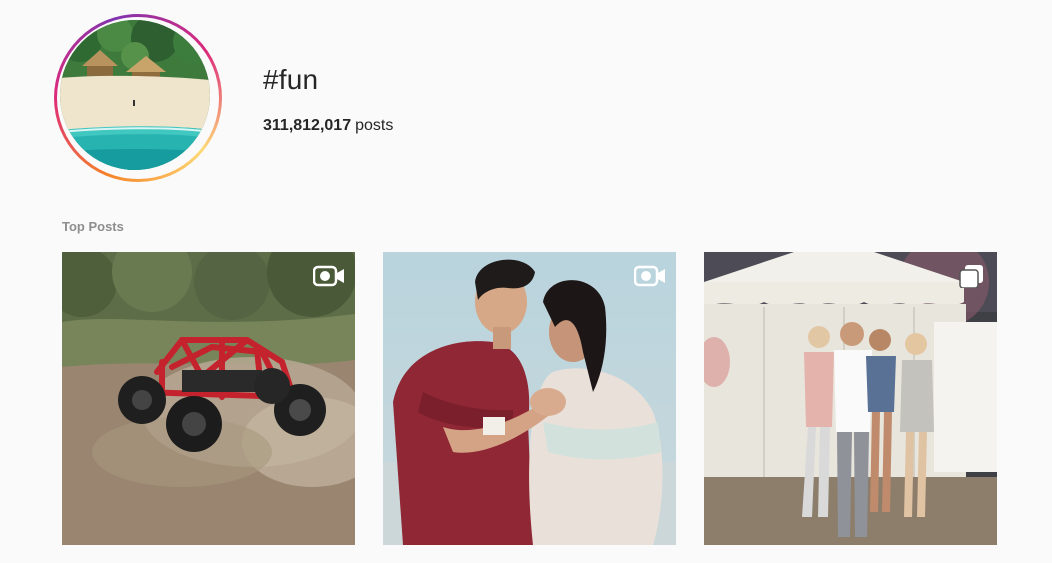 This screenshot has width=1052, height=563. Describe the element at coordinates (93, 226) in the screenshot. I see `top-posts-heading: Top Posts` at that location.